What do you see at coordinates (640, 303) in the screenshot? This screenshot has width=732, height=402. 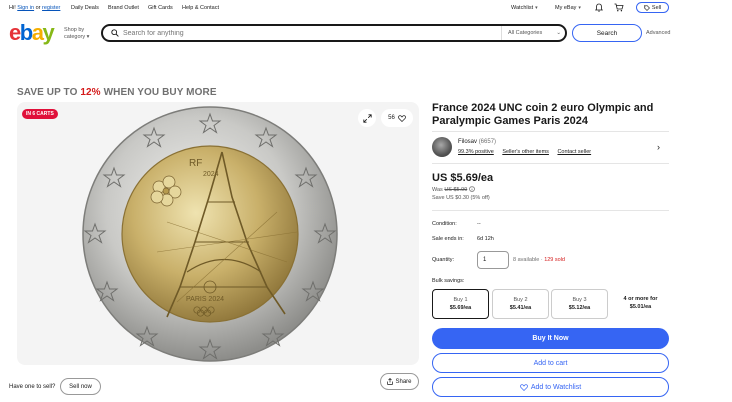 I see `bulk-option-4-plus: 4 or more for $5.01/ea` at bounding box center [640, 303].